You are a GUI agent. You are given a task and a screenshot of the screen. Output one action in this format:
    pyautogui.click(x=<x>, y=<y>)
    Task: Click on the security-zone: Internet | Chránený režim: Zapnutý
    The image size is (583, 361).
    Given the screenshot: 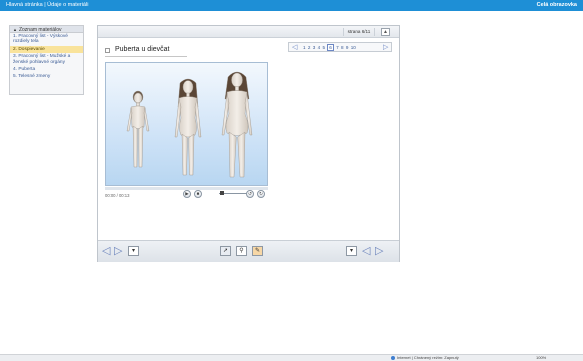 What is the action you would take?
    pyautogui.click(x=425, y=358)
    